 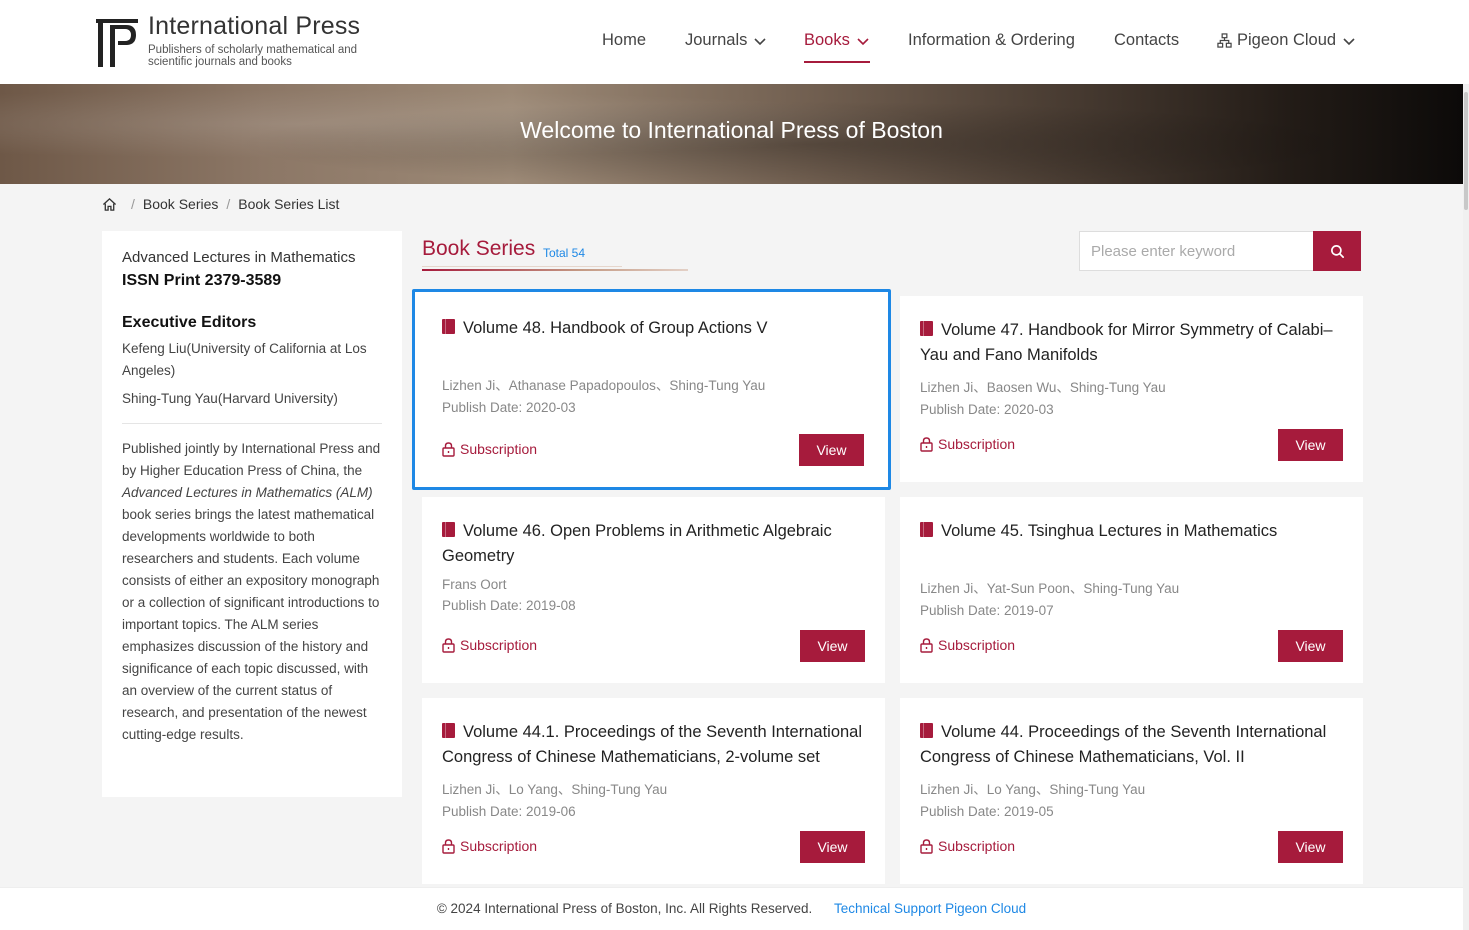 What do you see at coordinates (1196, 251) in the screenshot?
I see `search-input` at bounding box center [1196, 251].